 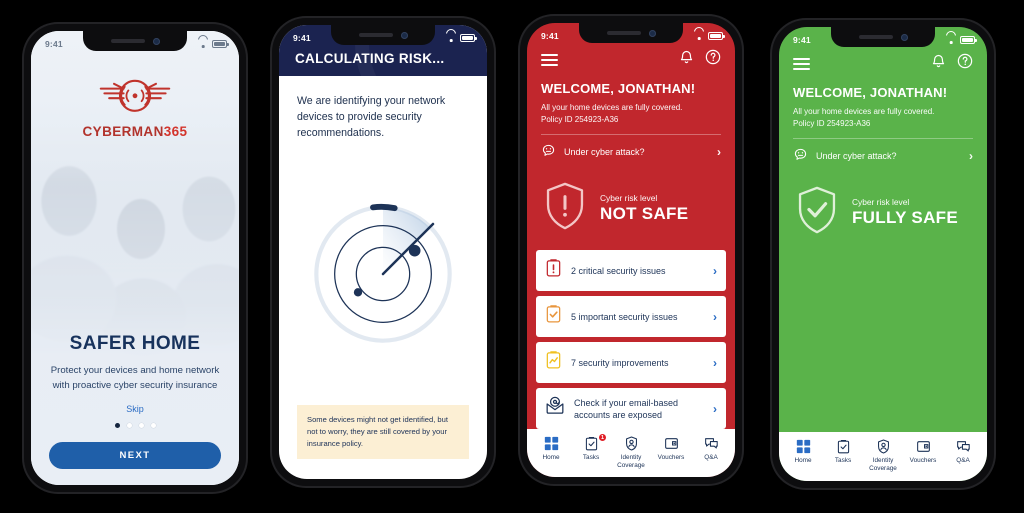 What do you see at coordinates (832, 123) in the screenshot?
I see `policy-id: Policy ID 254923-A36` at bounding box center [832, 123].